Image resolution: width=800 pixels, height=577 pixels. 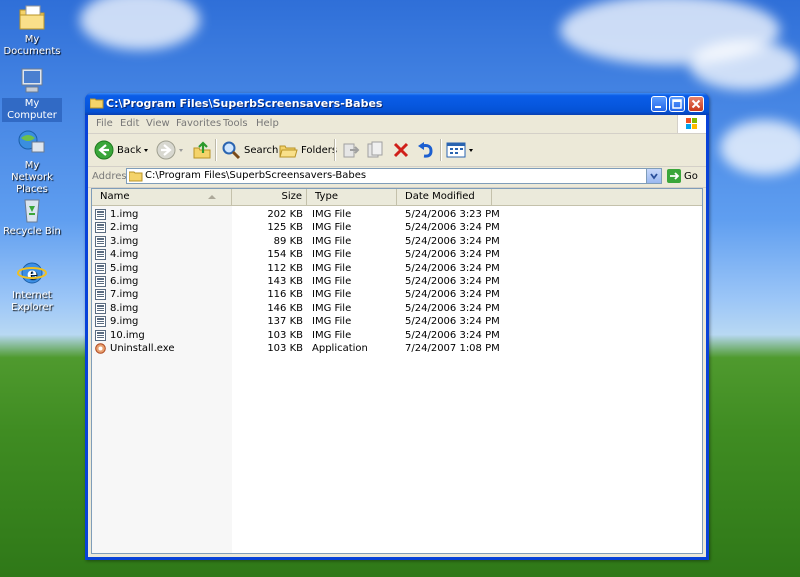 I want to click on address-dropdown-button, so click(x=653, y=176).